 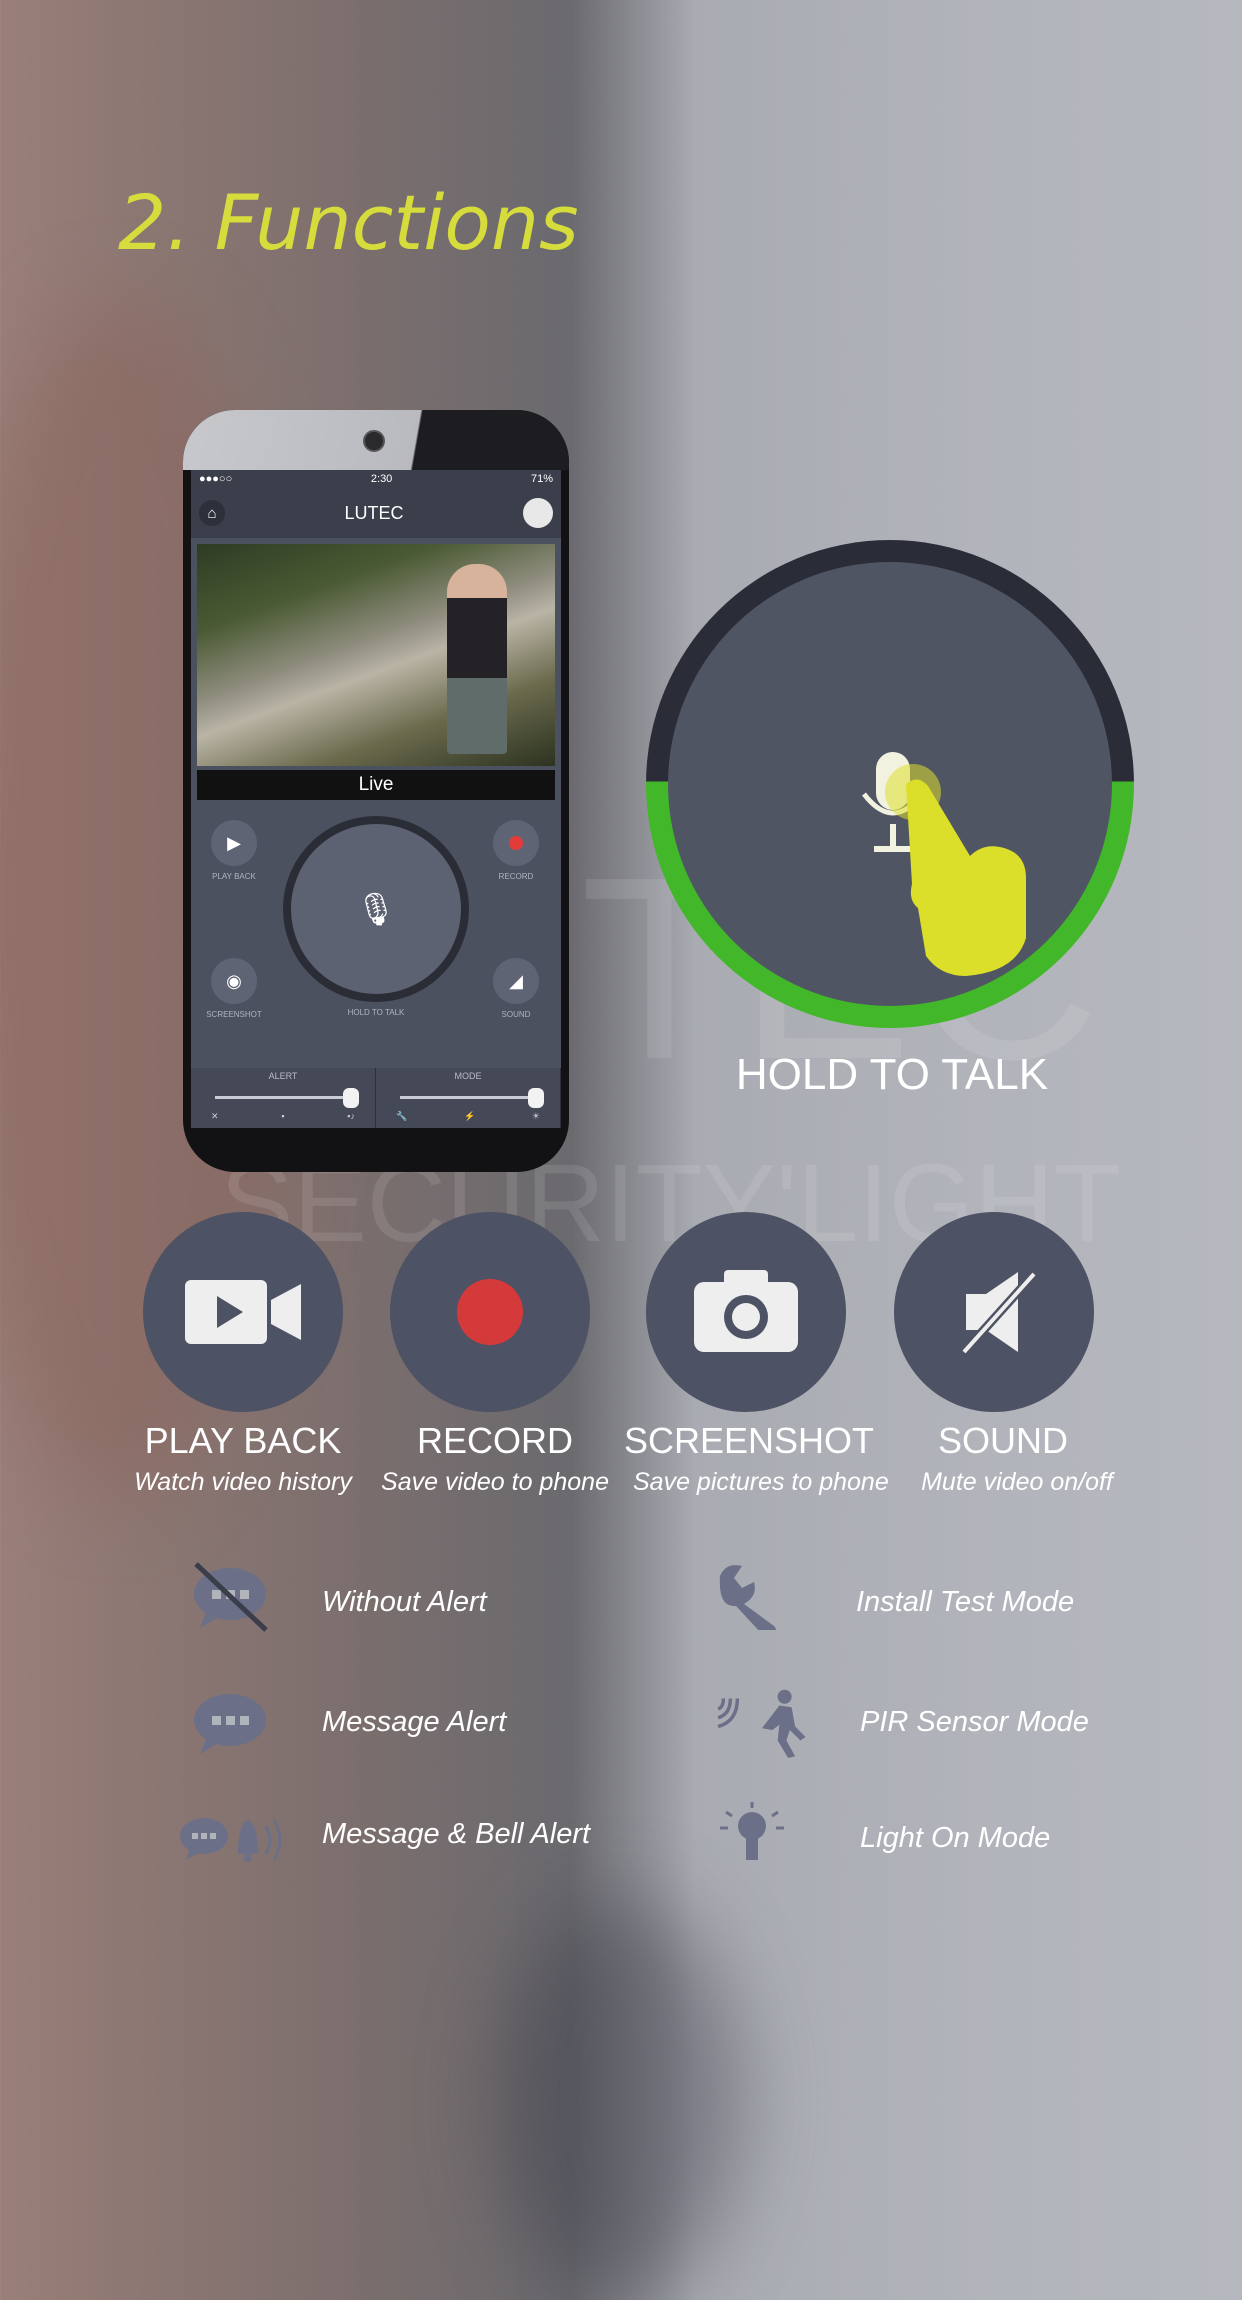 What do you see at coordinates (234, 876) in the screenshot?
I see `mini-playback-label: PLAY BACK` at bounding box center [234, 876].